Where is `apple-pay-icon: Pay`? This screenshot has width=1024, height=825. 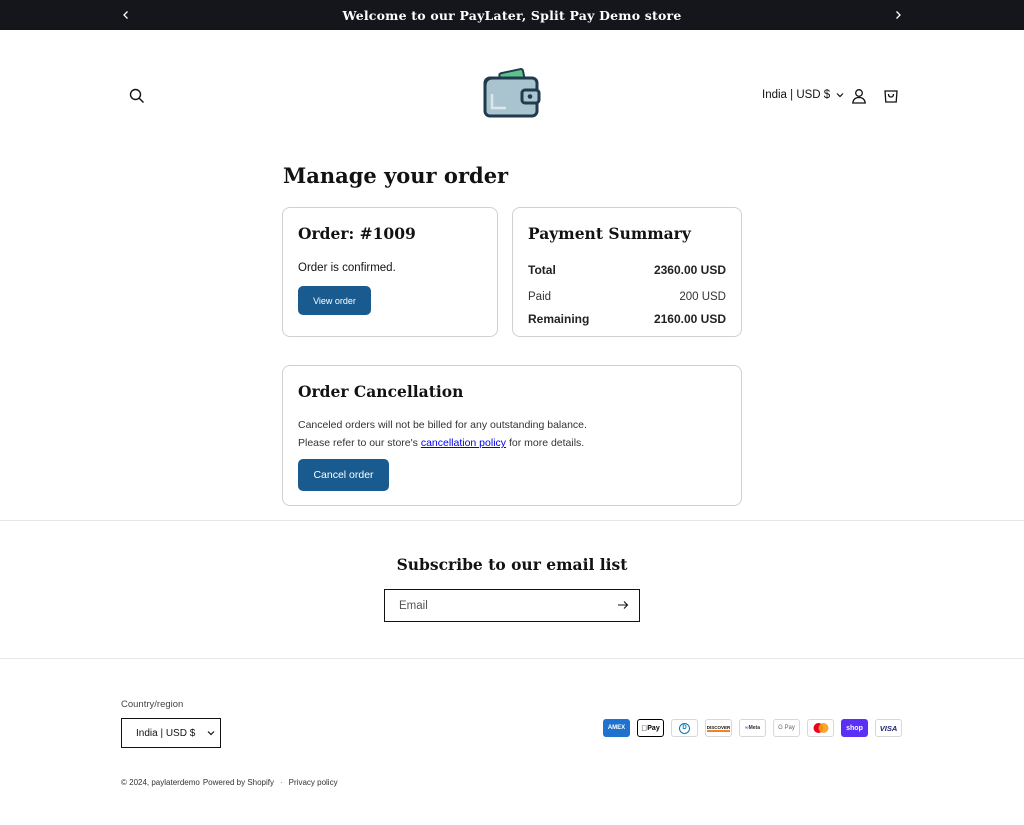 apple-pay-icon: Pay is located at coordinates (650, 728).